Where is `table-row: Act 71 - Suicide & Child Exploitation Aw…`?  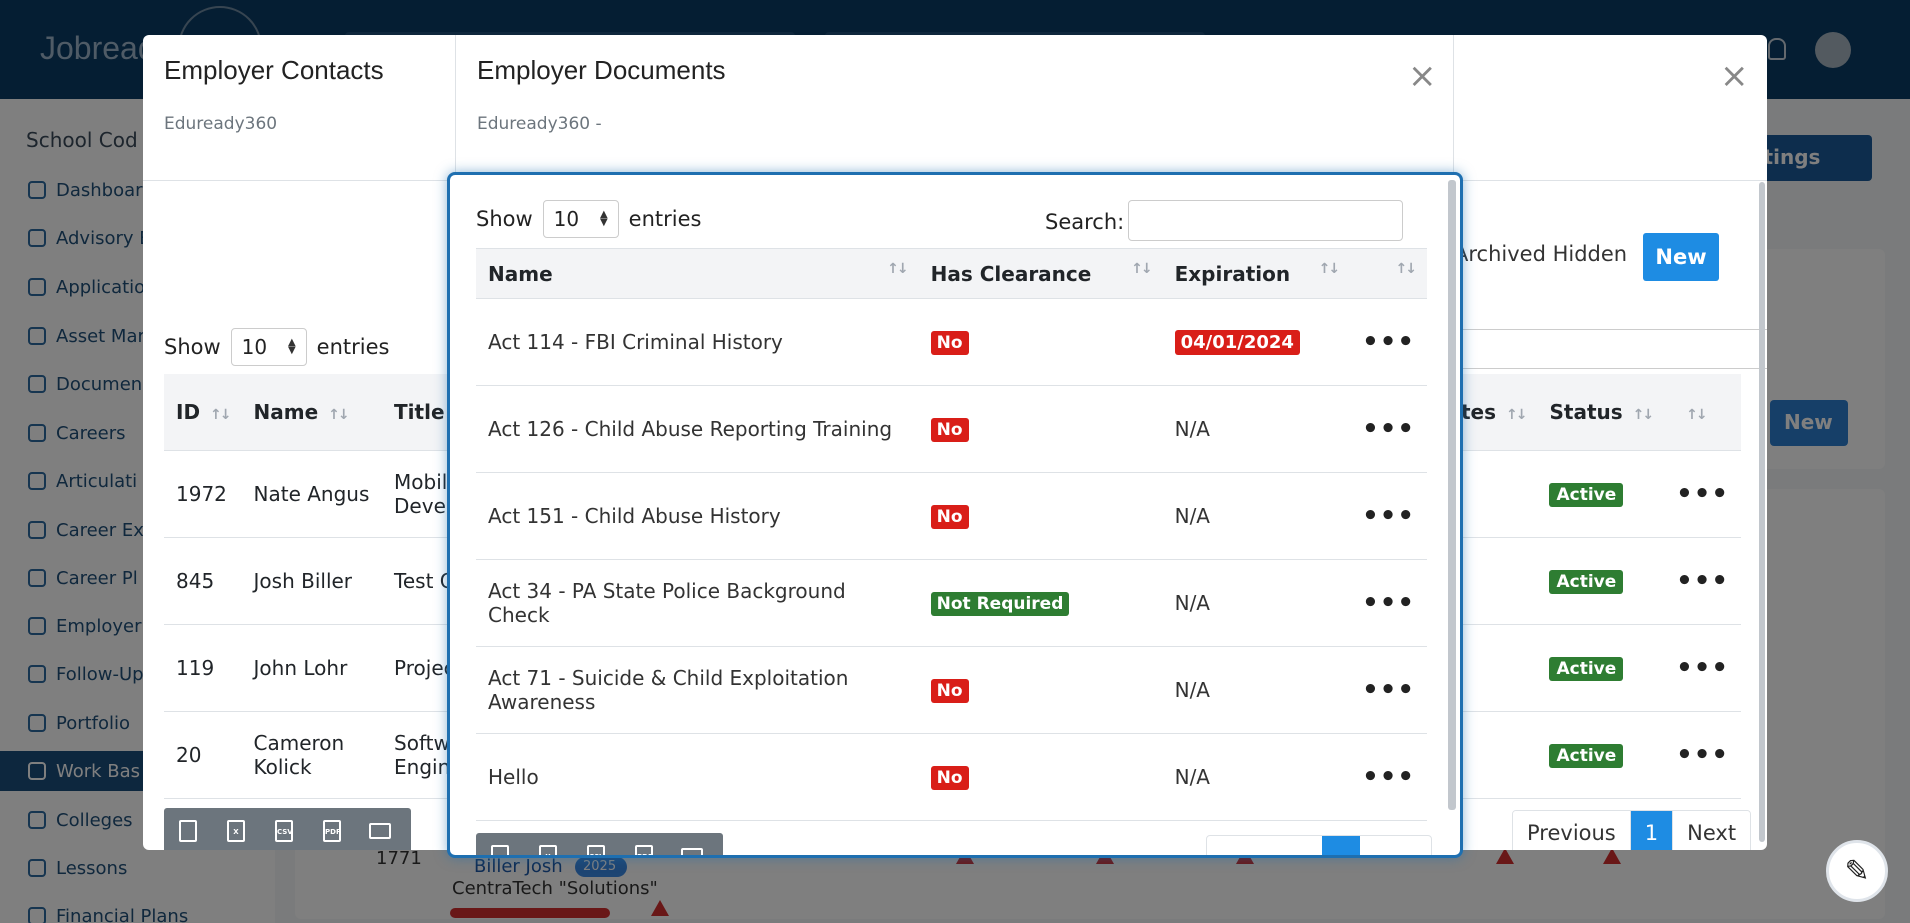
table-row: Act 71 - Suicide & Child Exploitation Aw… is located at coordinates (951, 690).